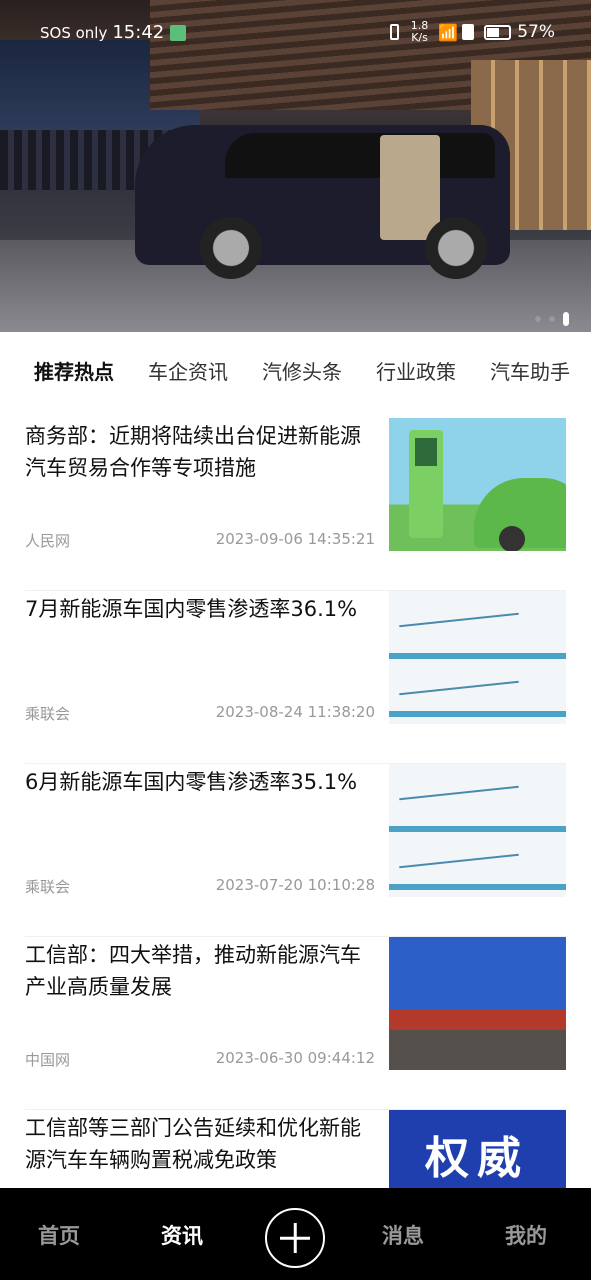 Image resolution: width=591 pixels, height=1283 pixels. I want to click on bottom-navigation: 首页 资讯 消息 我的, so click(295, 1234).